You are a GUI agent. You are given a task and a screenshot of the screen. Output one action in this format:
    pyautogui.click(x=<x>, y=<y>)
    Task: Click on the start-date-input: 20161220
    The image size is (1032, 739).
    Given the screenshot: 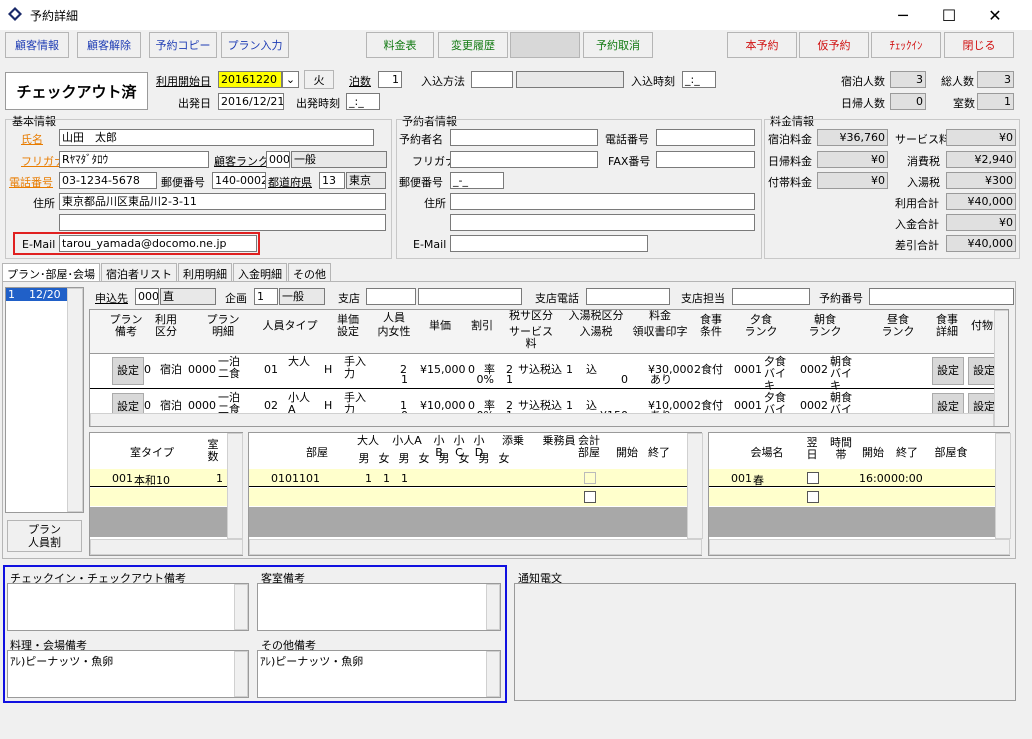 What is the action you would take?
    pyautogui.click(x=250, y=79)
    